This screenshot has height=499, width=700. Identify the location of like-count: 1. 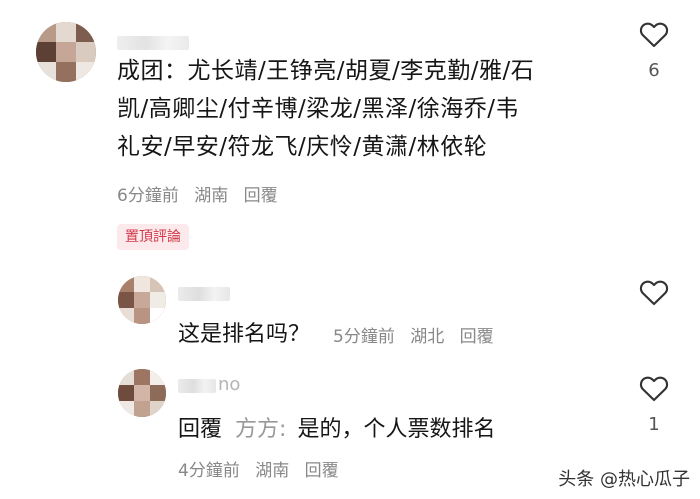
(654, 424).